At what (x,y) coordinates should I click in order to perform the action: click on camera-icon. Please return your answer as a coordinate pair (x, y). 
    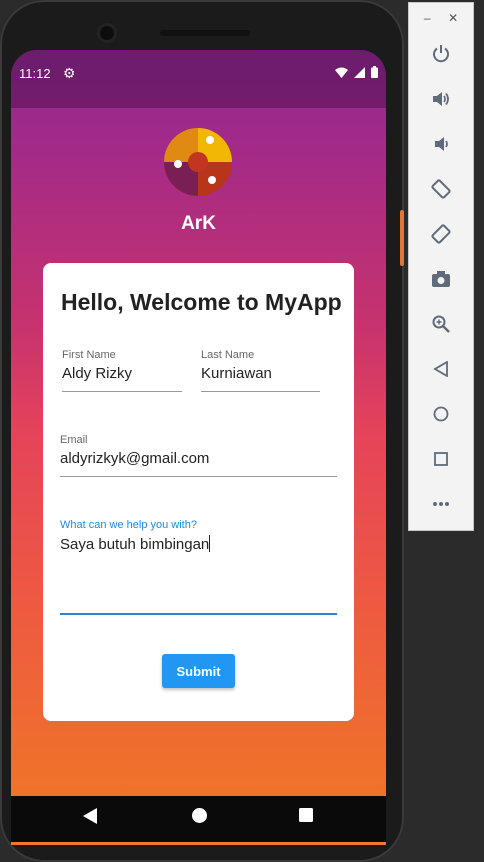
    Looking at the image, I should click on (441, 279).